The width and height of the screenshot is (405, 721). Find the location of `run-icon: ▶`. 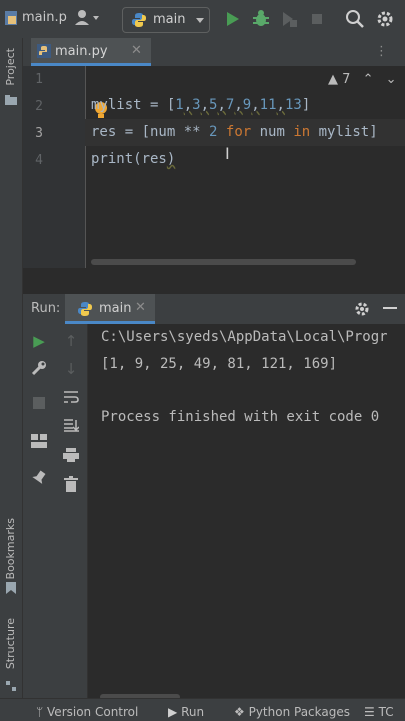

run-icon: ▶ is located at coordinates (173, 712).